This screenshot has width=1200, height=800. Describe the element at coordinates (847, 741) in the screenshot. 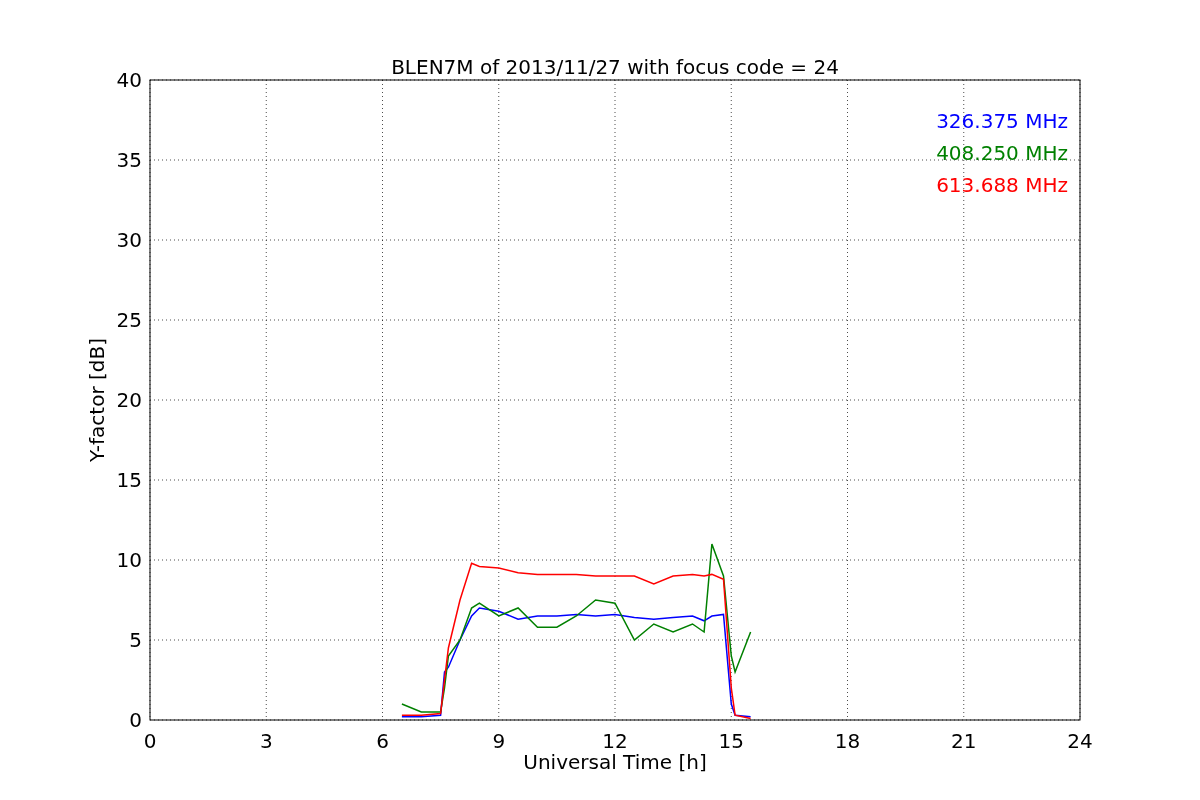

I see `x-tick-label: 18` at that location.